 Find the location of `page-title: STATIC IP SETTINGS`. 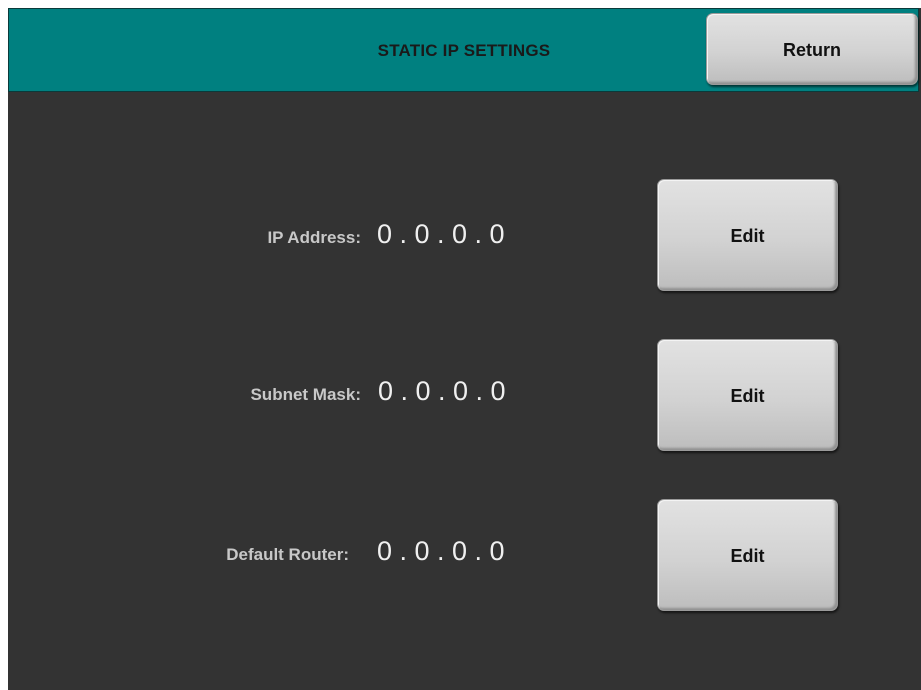

page-title: STATIC IP SETTINGS is located at coordinates (464, 50).